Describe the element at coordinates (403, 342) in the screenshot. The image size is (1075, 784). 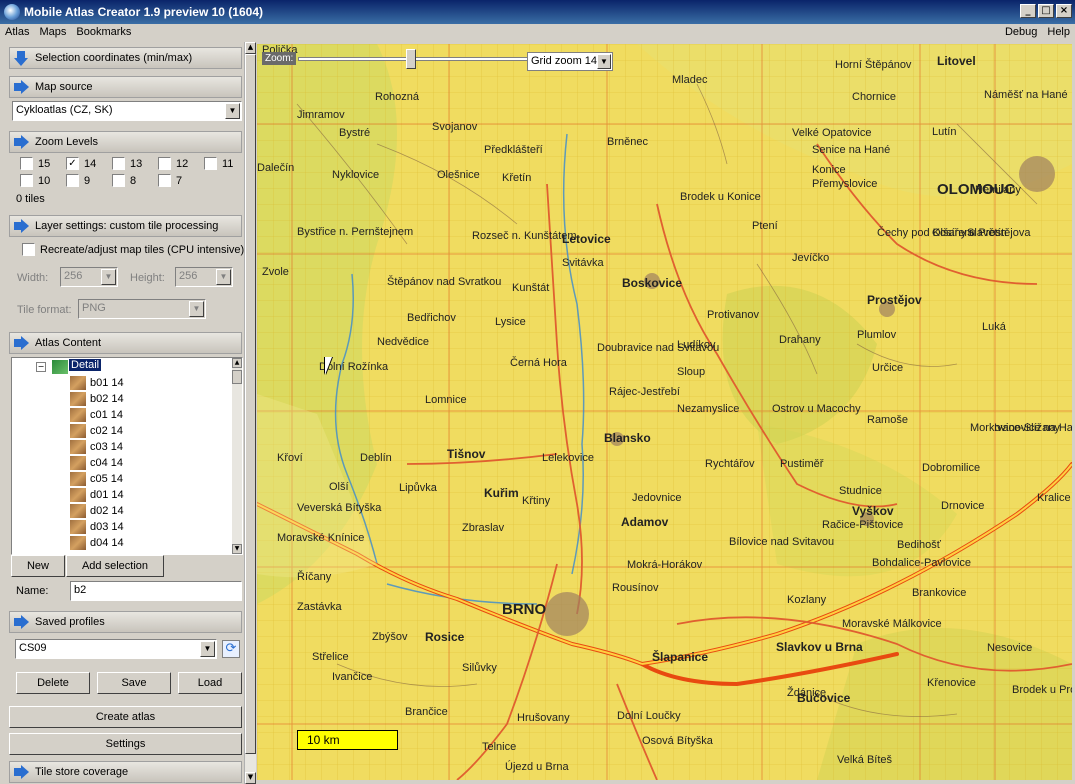
I see `map-place-label: Nedvědice` at that location.